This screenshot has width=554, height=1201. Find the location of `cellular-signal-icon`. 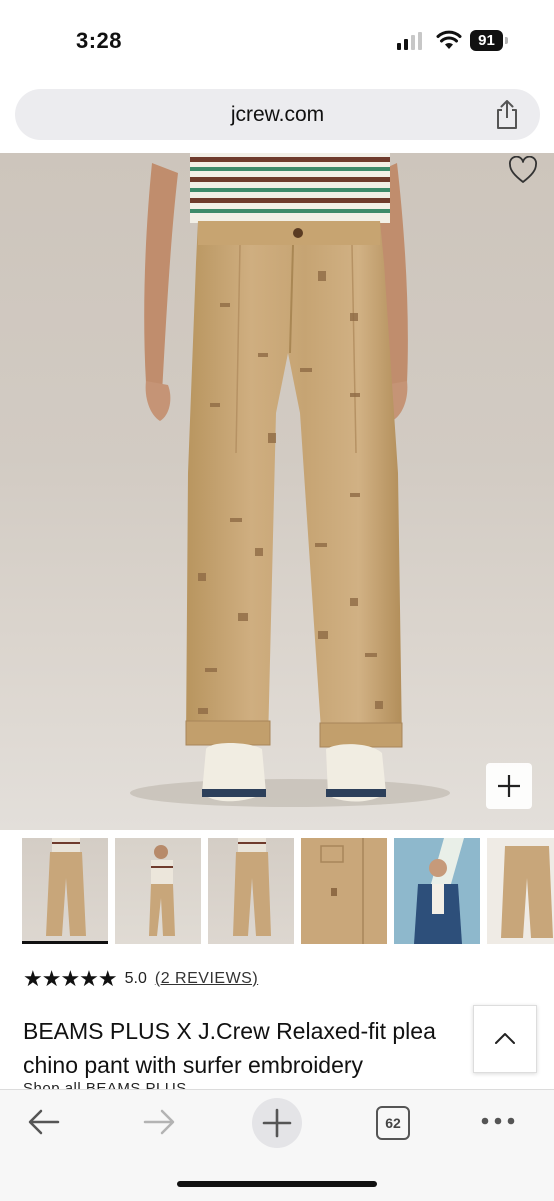

cellular-signal-icon is located at coordinates (409, 41).